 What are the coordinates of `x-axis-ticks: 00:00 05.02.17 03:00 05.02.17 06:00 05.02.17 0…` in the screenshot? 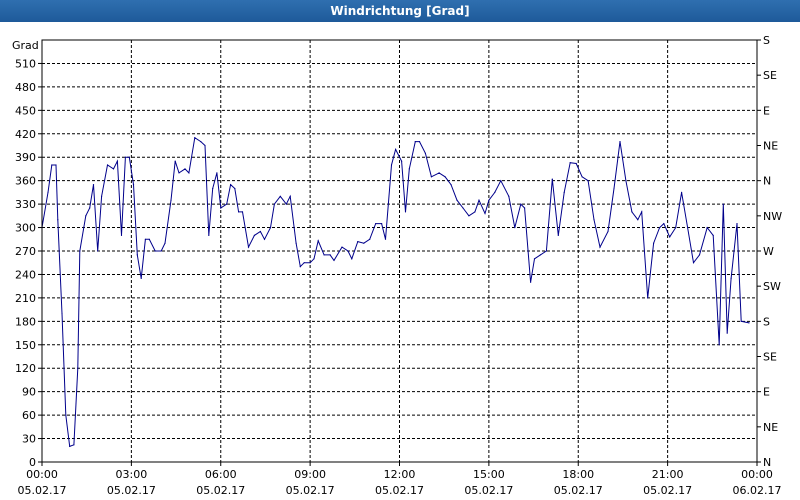 It's located at (399, 479).